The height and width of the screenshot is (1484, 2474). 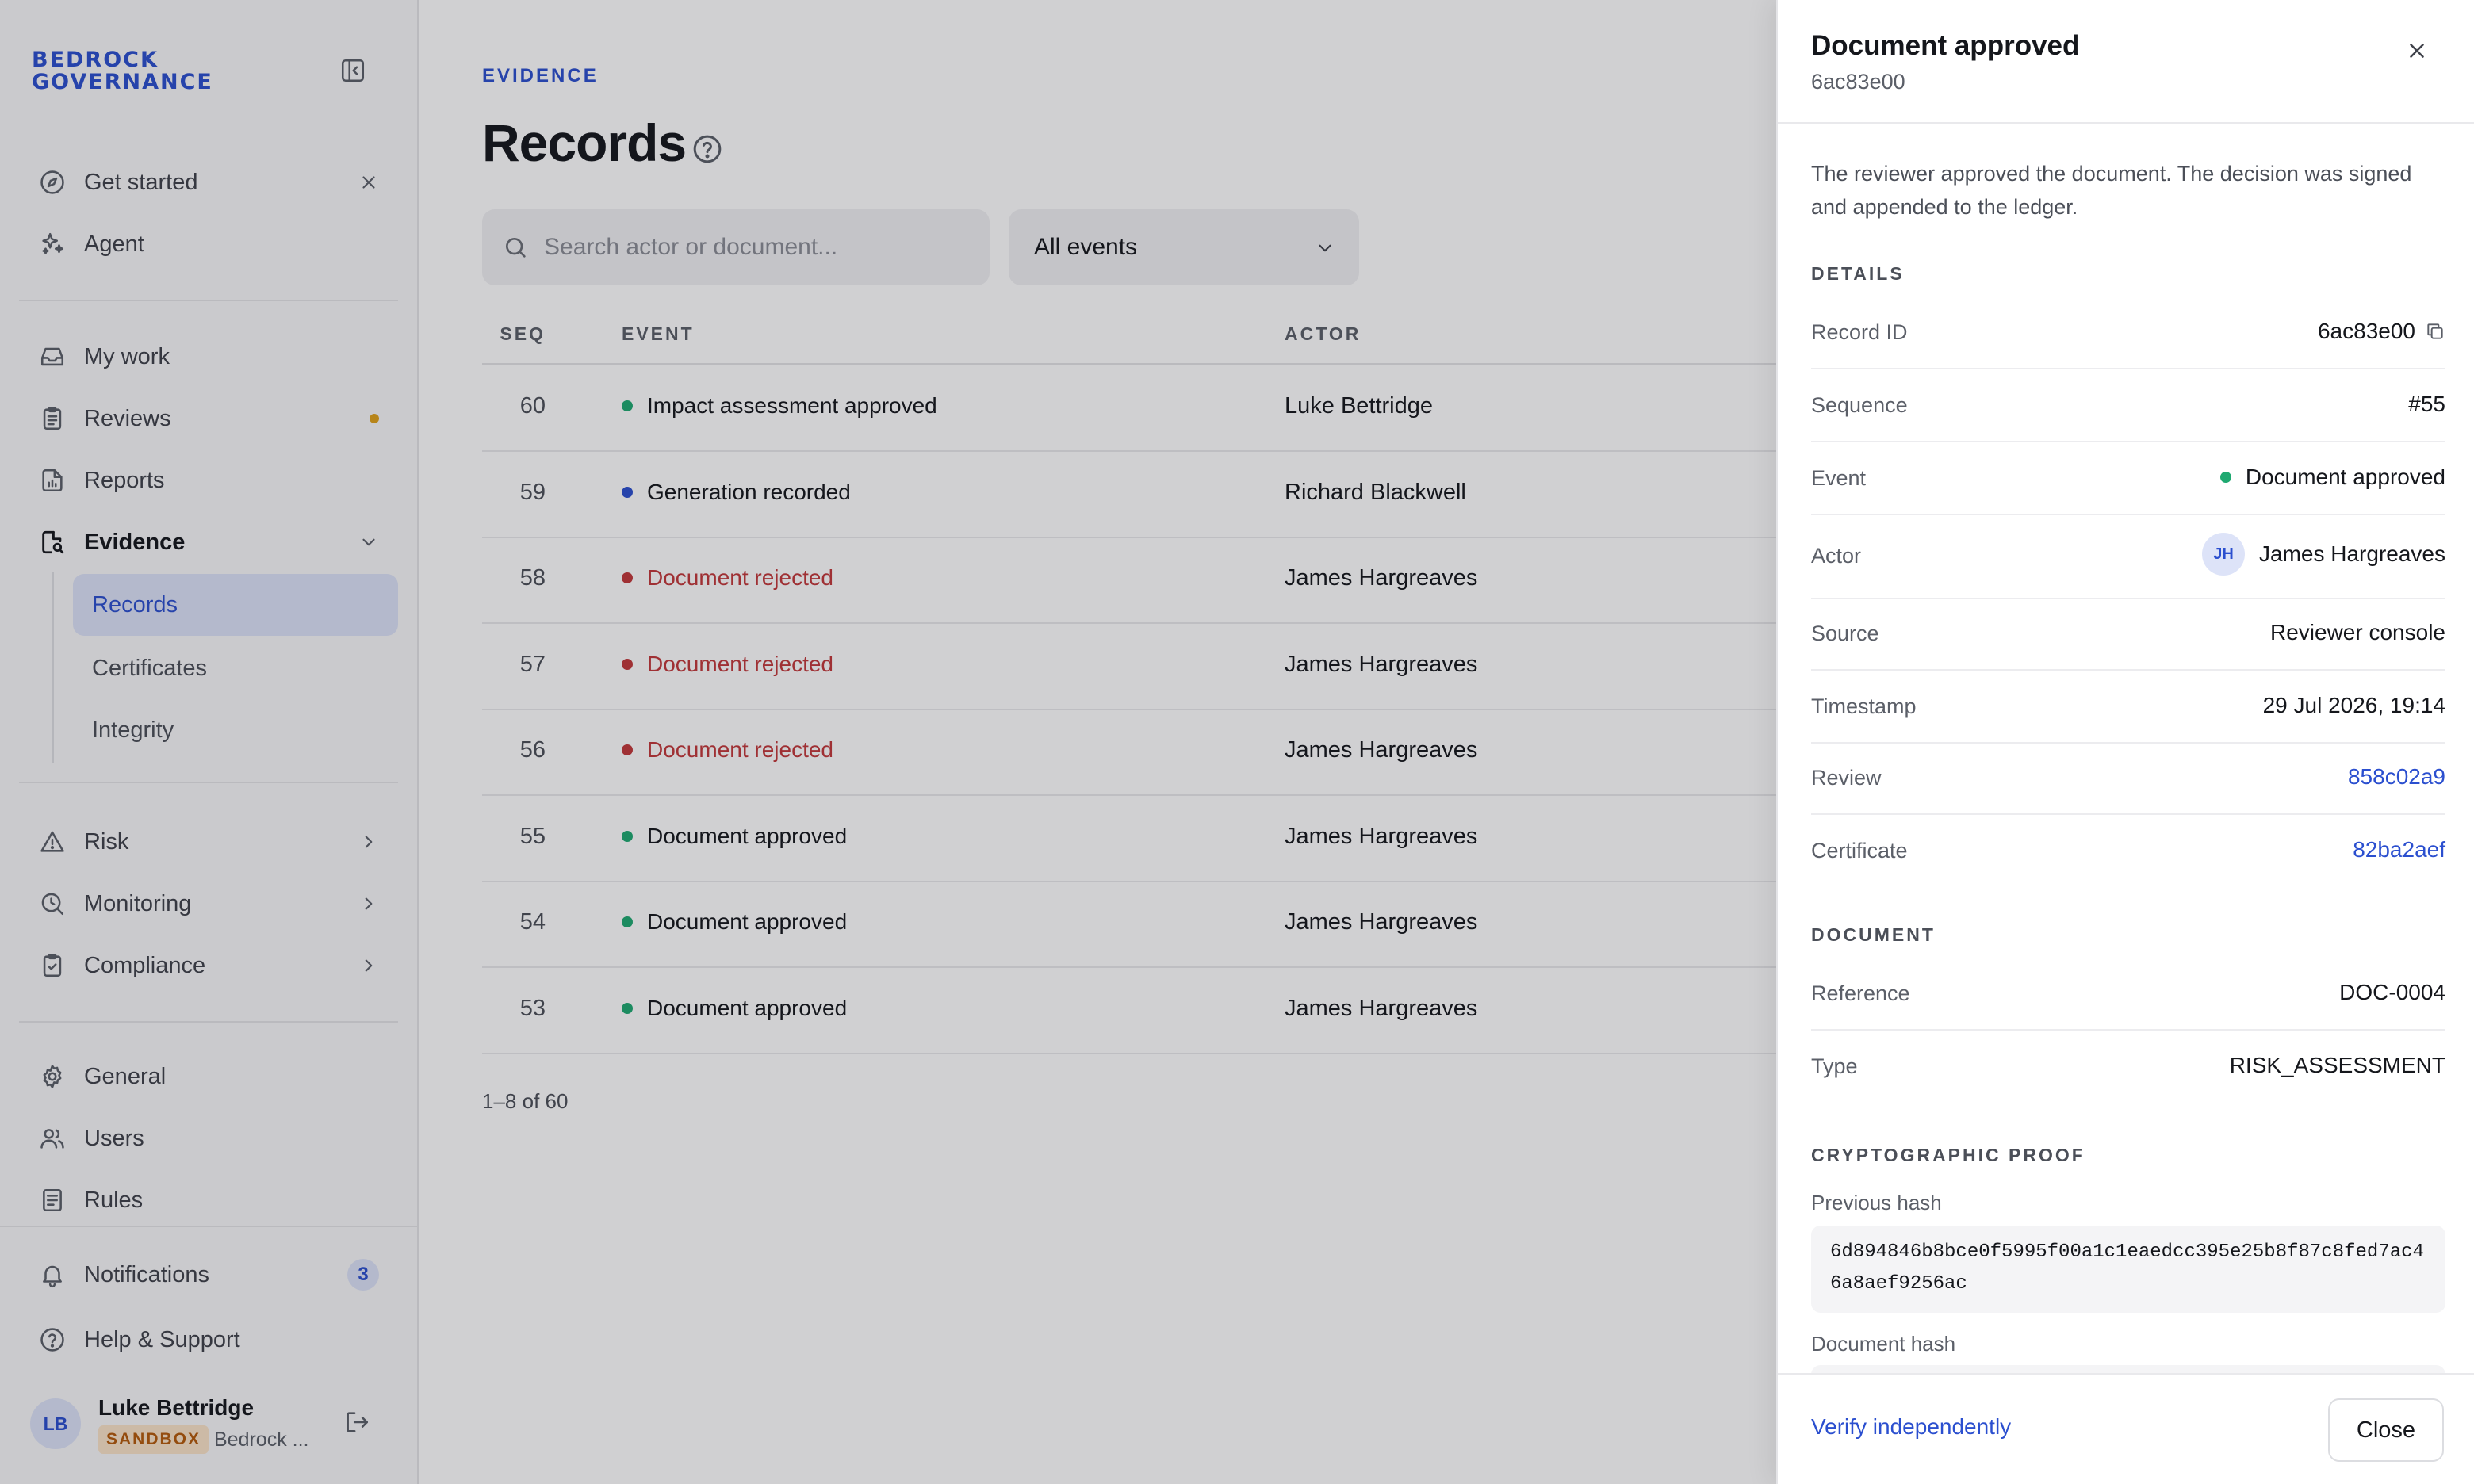 I want to click on close-icon, so click(x=2417, y=51).